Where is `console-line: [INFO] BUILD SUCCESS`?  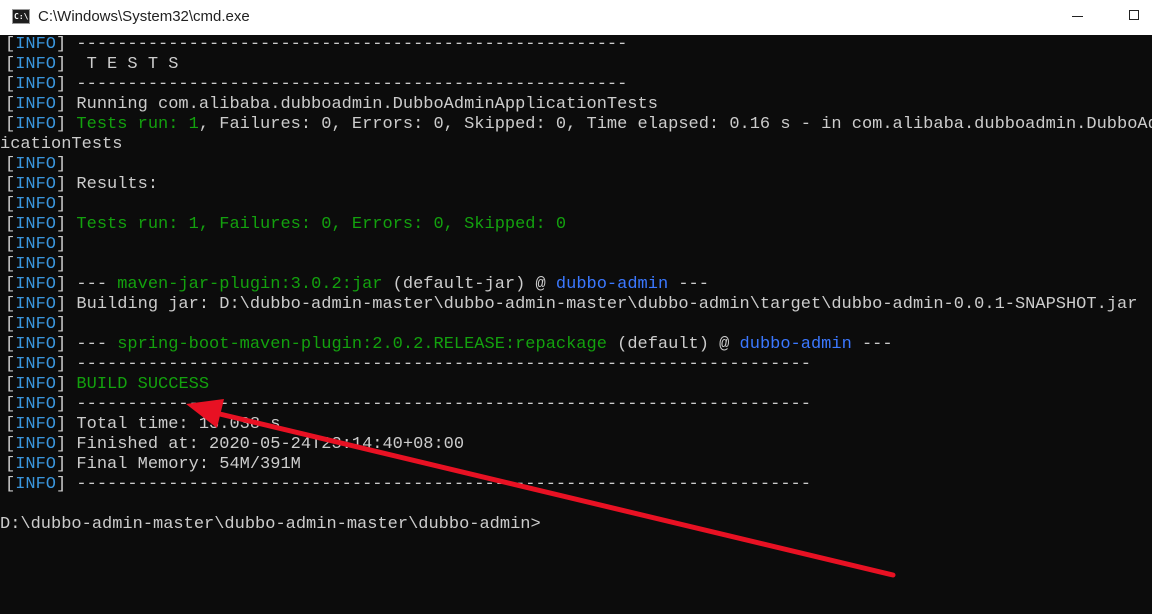
console-line: [INFO] BUILD SUCCESS is located at coordinates (107, 385).